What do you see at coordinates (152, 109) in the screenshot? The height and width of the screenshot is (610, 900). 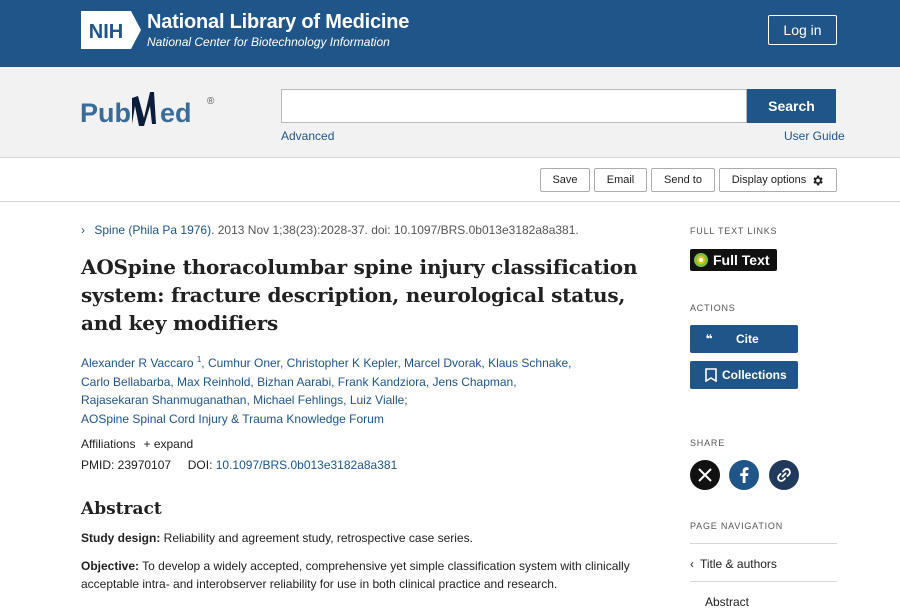 I see `pubmed-logo-icon: Pub ed ®` at bounding box center [152, 109].